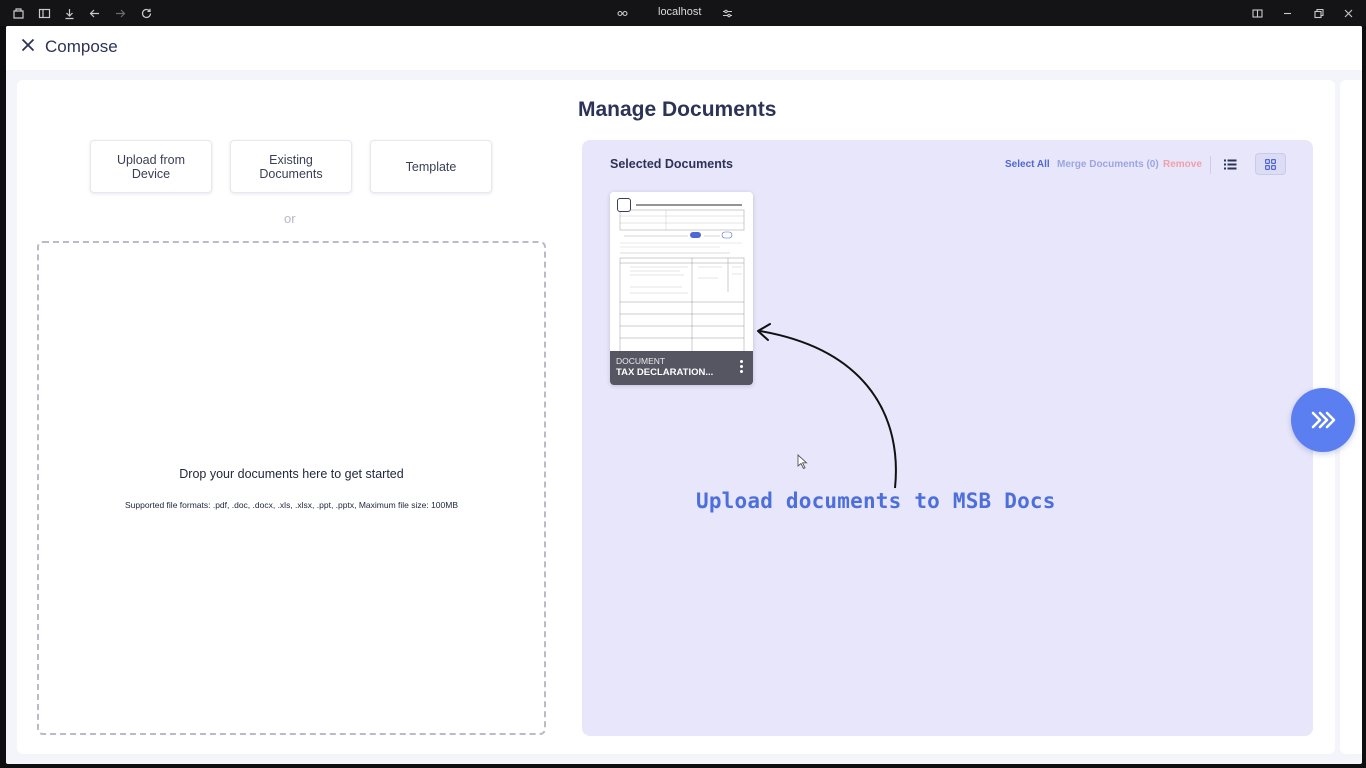  I want to click on annotation-caption: Upload documents to MSB Docs, so click(876, 501).